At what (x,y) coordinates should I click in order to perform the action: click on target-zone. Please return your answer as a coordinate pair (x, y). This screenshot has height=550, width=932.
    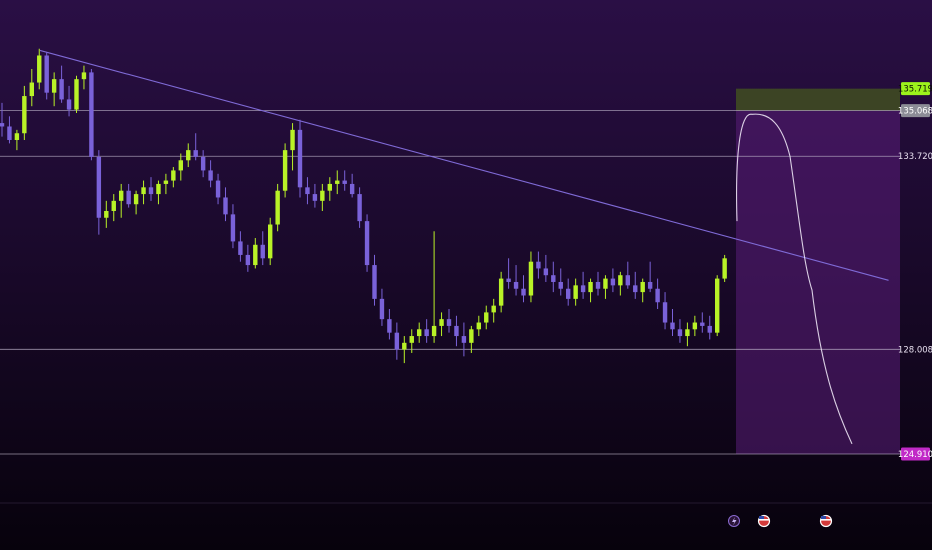
    Looking at the image, I should click on (818, 282).